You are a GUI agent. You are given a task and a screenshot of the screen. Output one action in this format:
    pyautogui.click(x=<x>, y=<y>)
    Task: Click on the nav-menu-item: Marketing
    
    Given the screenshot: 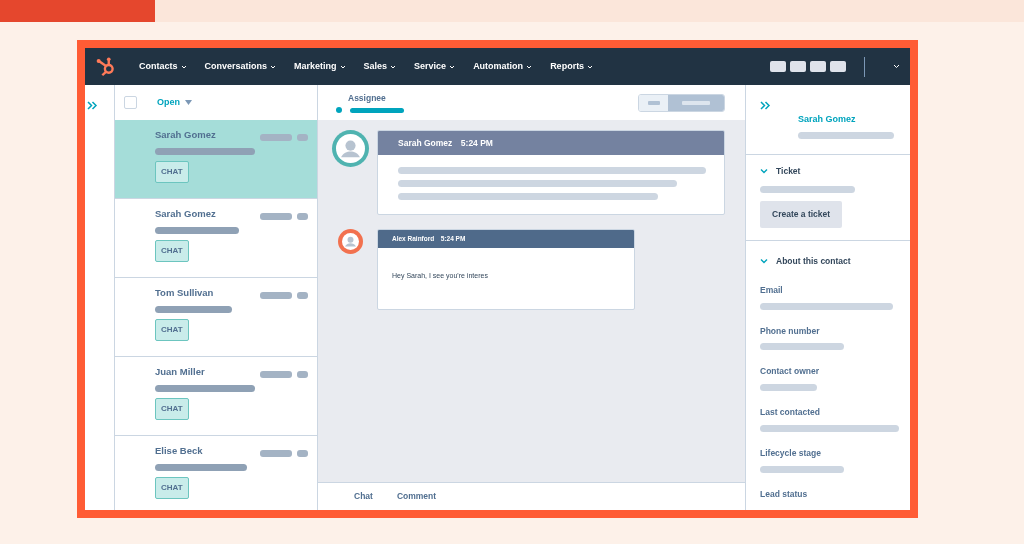 What is the action you would take?
    pyautogui.click(x=320, y=66)
    